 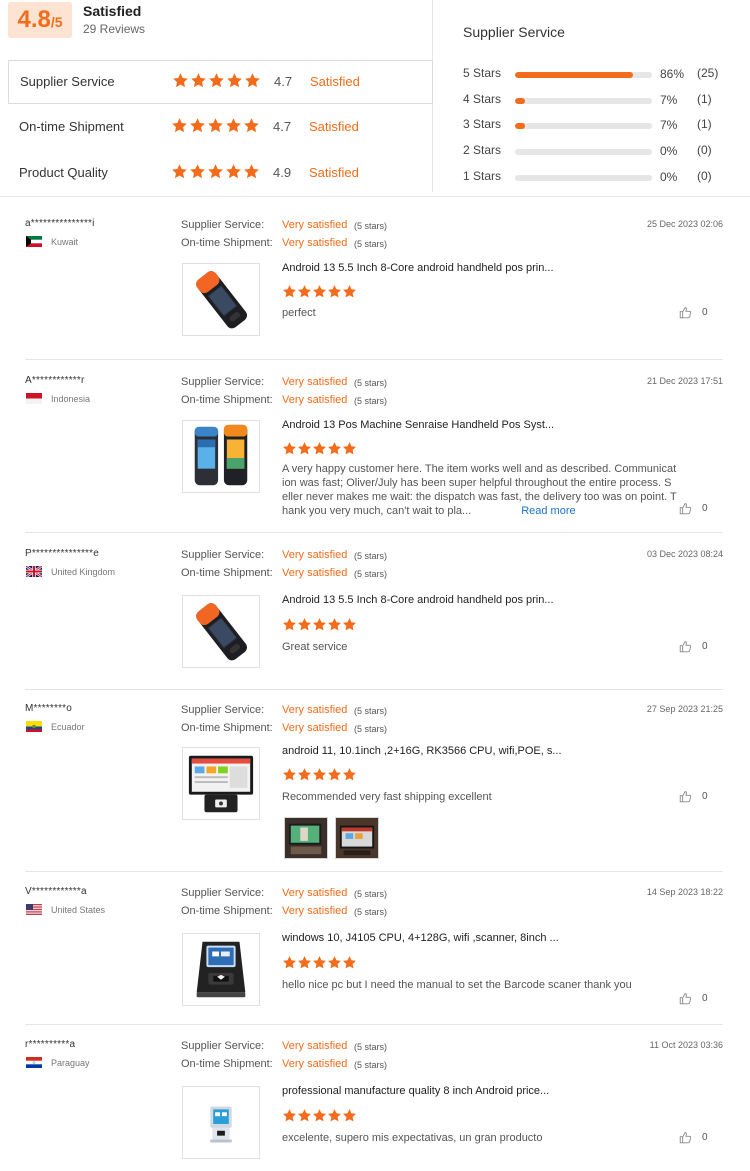 What do you see at coordinates (598, 179) in the screenshot?
I see `distribution-row: 1 Stars 0% (0)` at bounding box center [598, 179].